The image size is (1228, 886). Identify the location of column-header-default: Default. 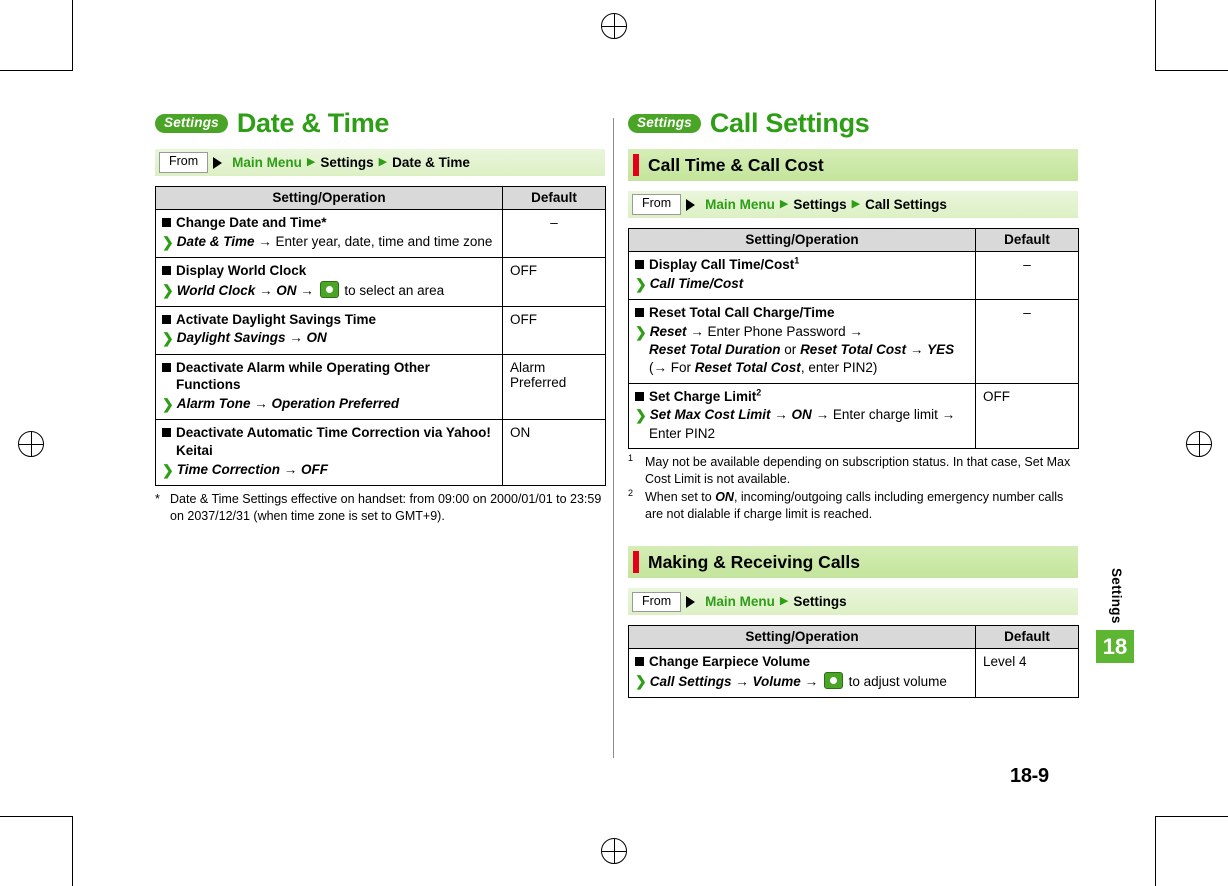
(1027, 637).